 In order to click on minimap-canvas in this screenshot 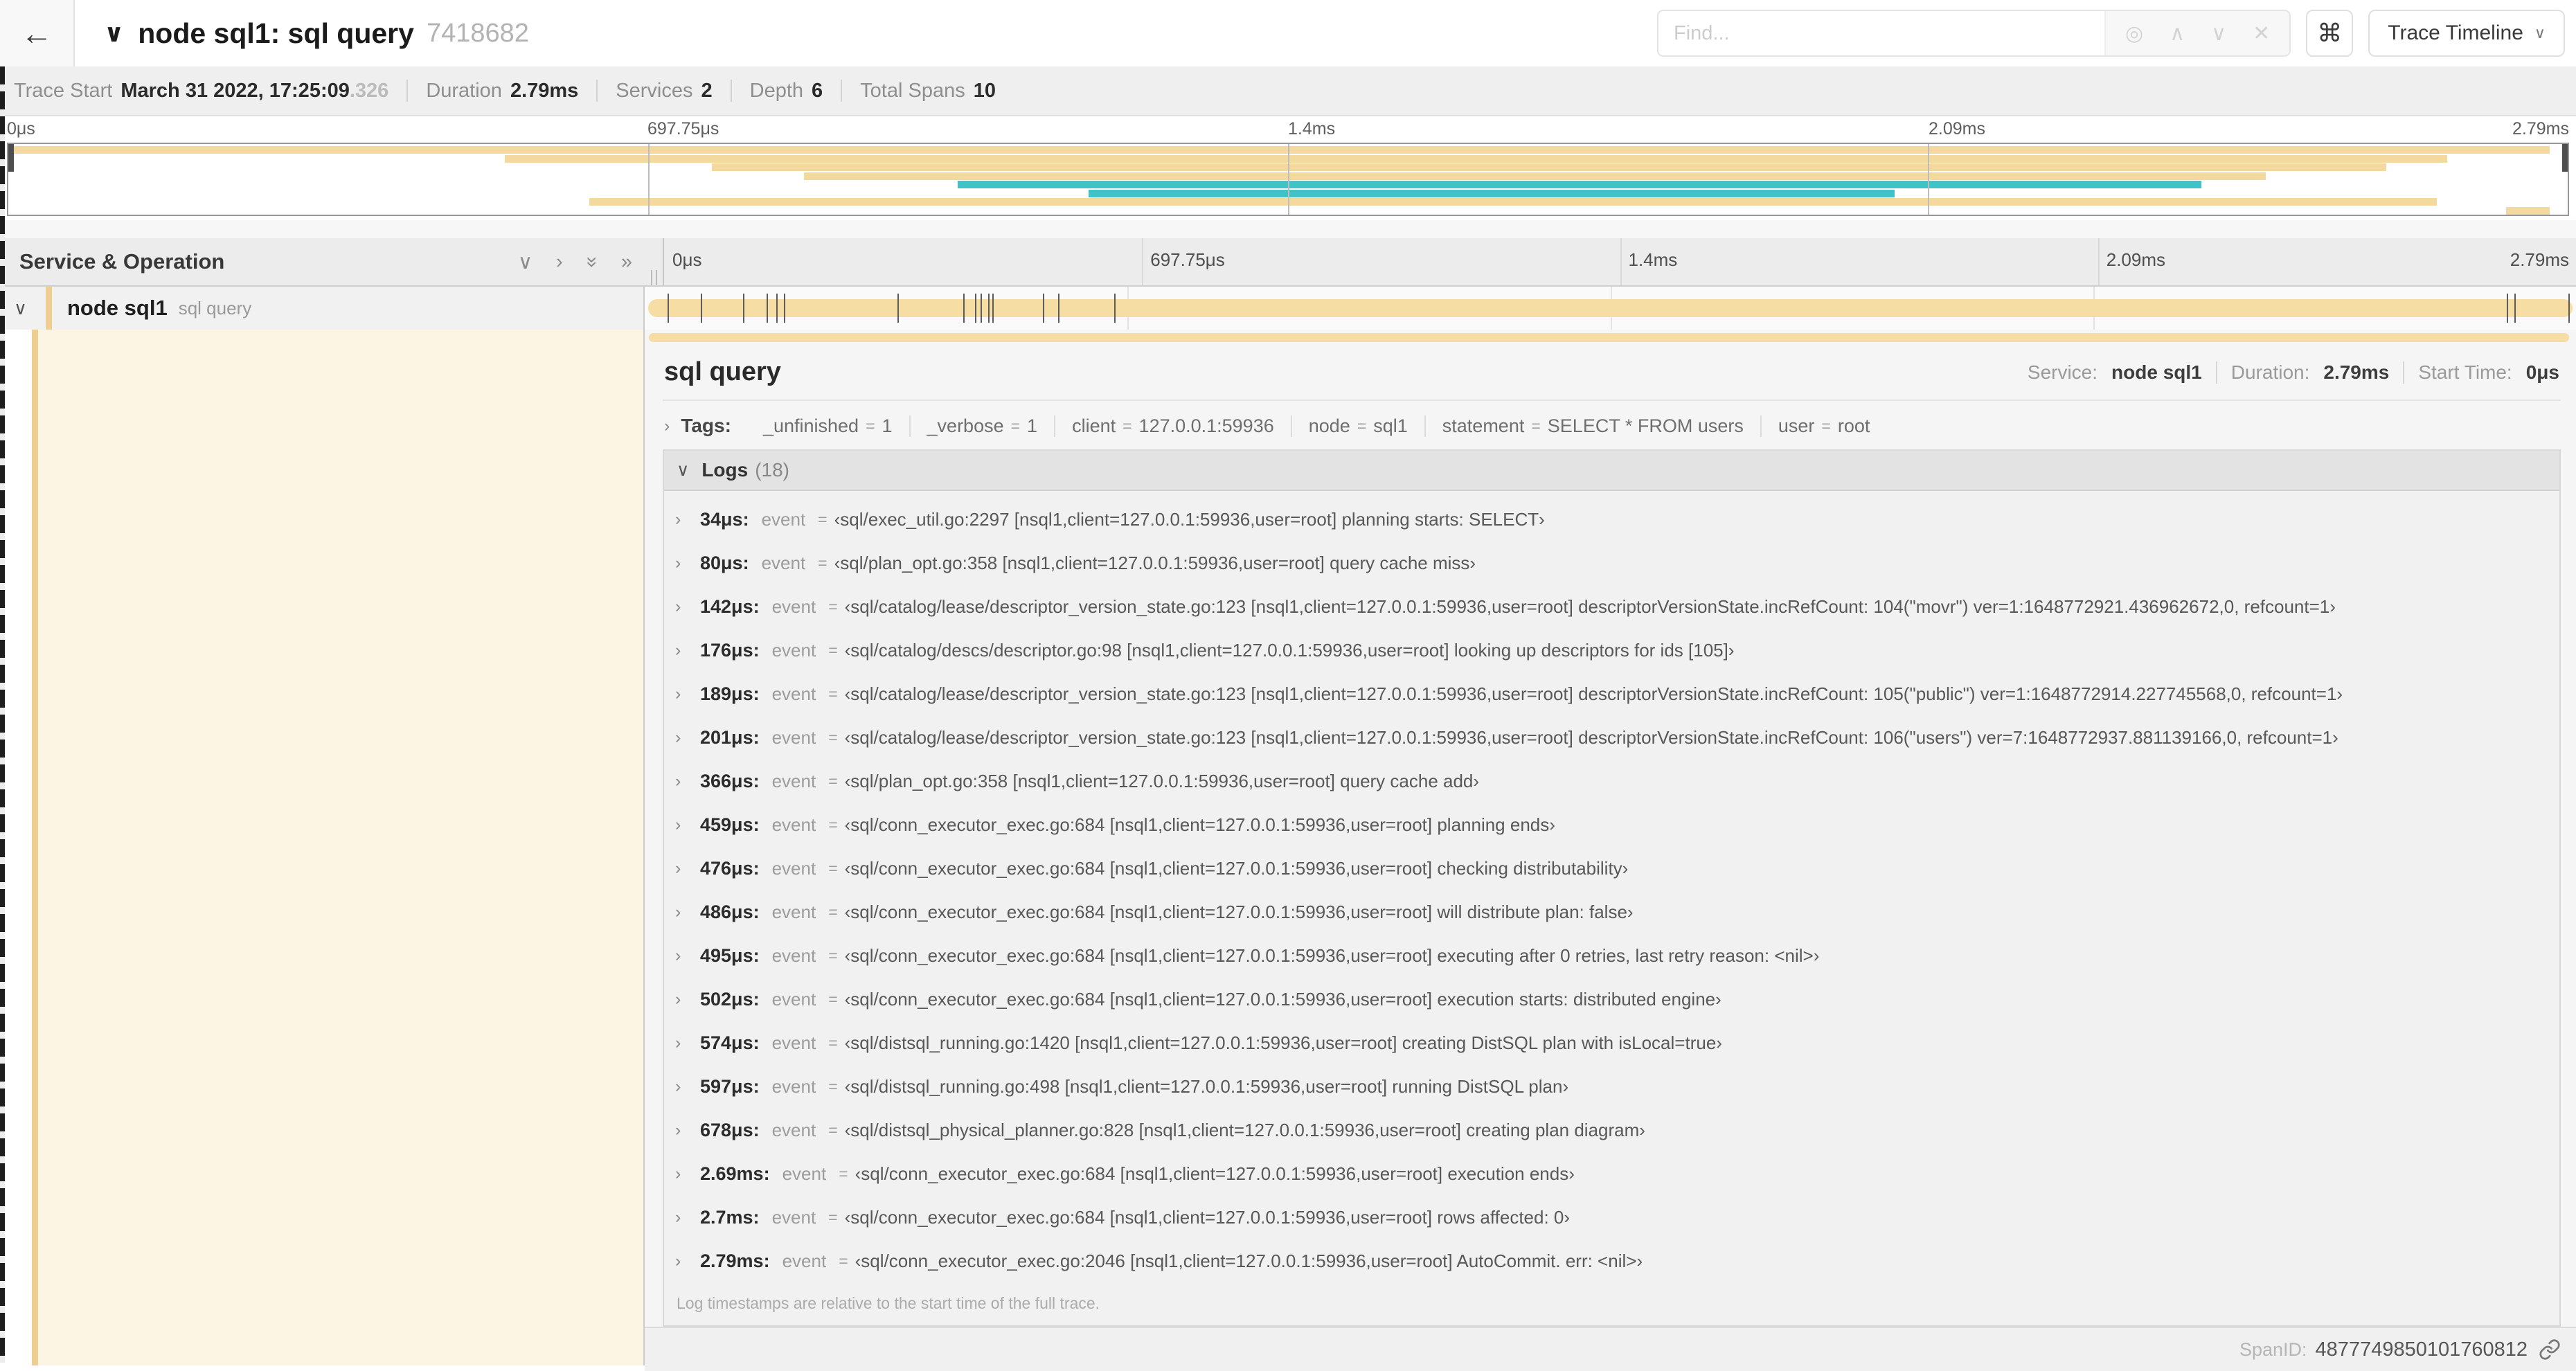, I will do `click(1288, 179)`.